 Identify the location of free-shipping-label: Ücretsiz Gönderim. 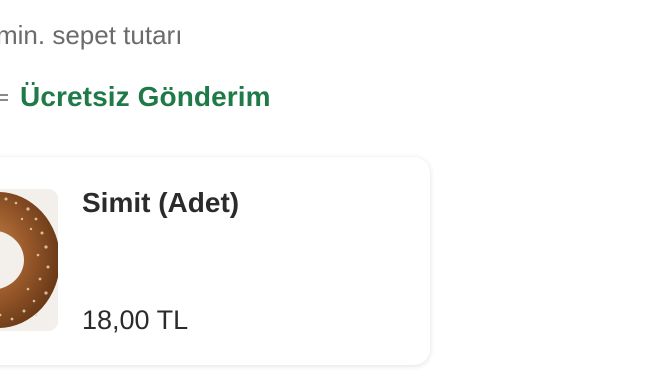
(145, 96).